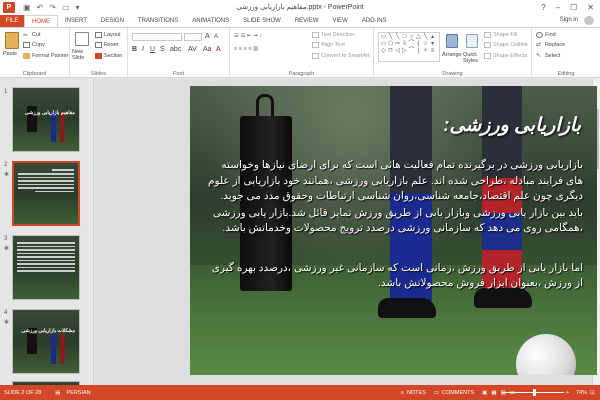 The image size is (600, 400). I want to click on arrow-shape-icon: ⇩, so click(404, 44).